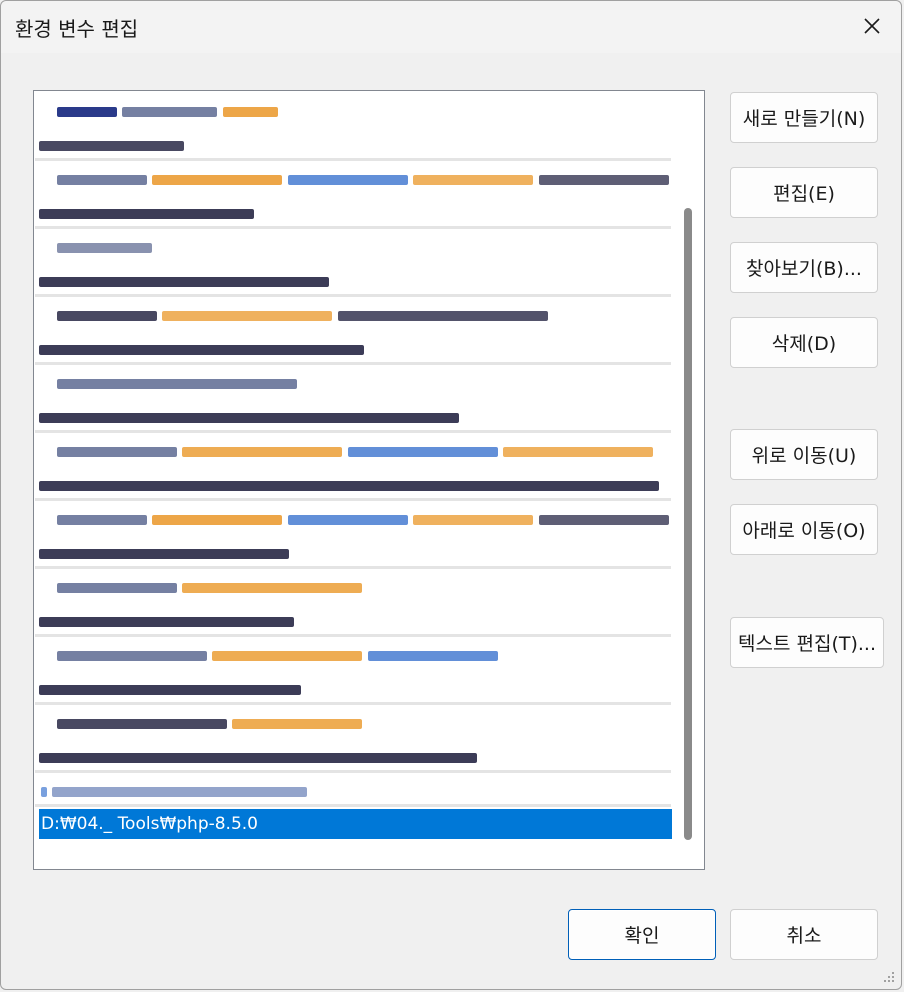 The width and height of the screenshot is (904, 992). I want to click on scrollbar-thumb, so click(688, 524).